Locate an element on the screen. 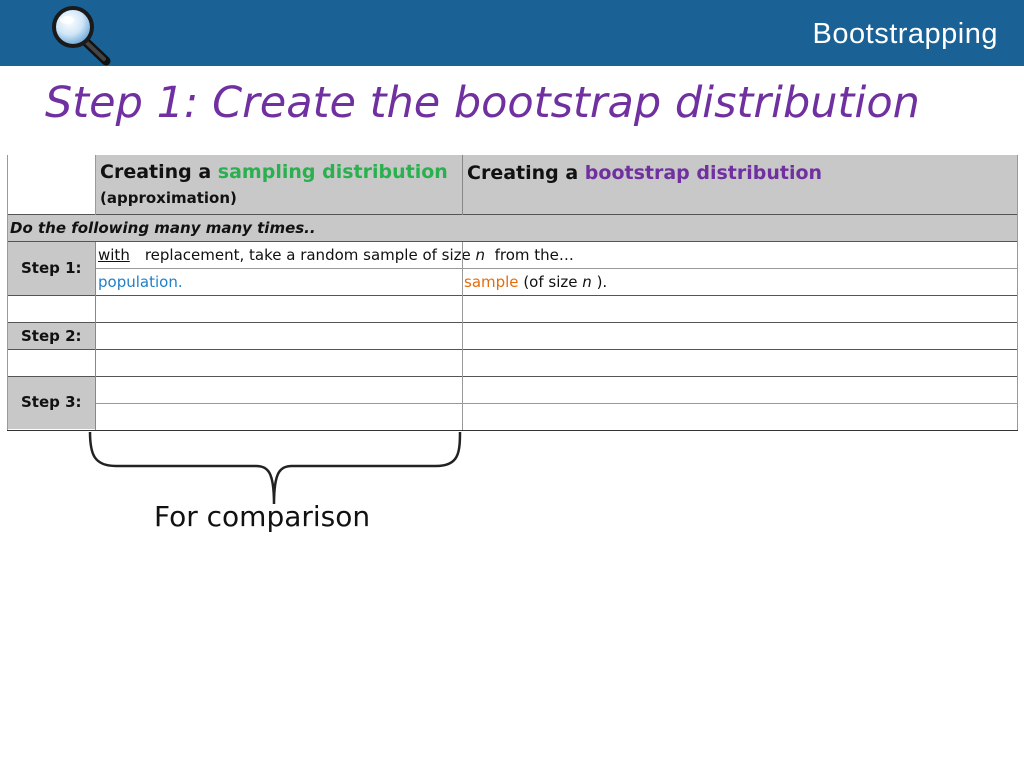 The image size is (1024, 769). step1-of-size: (of size is located at coordinates (553, 282).